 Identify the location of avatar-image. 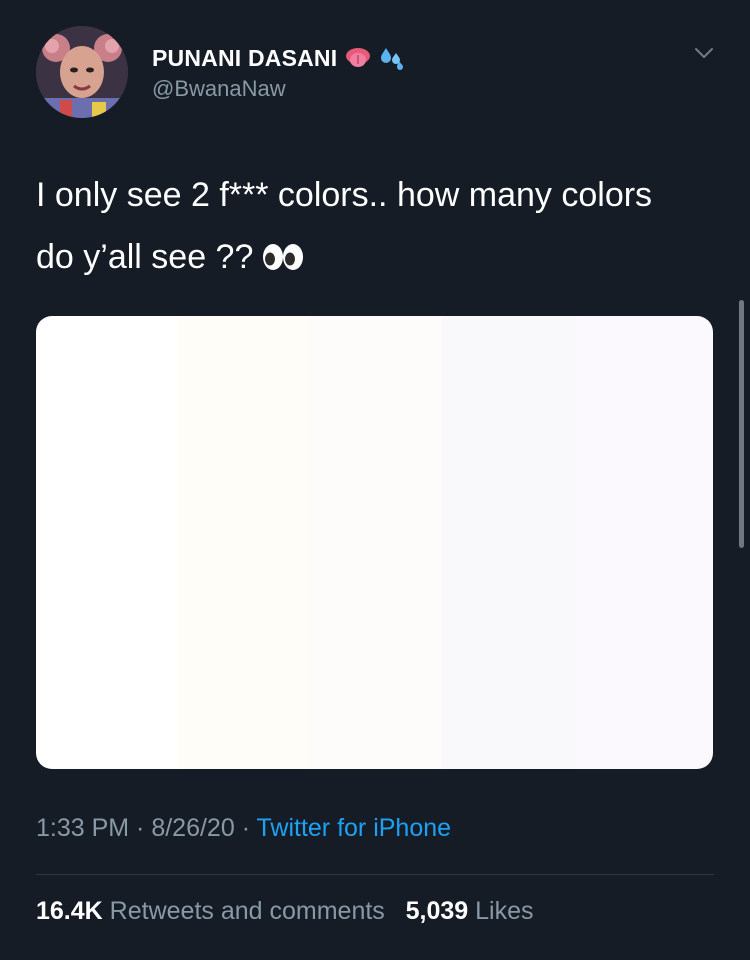
(82, 72).